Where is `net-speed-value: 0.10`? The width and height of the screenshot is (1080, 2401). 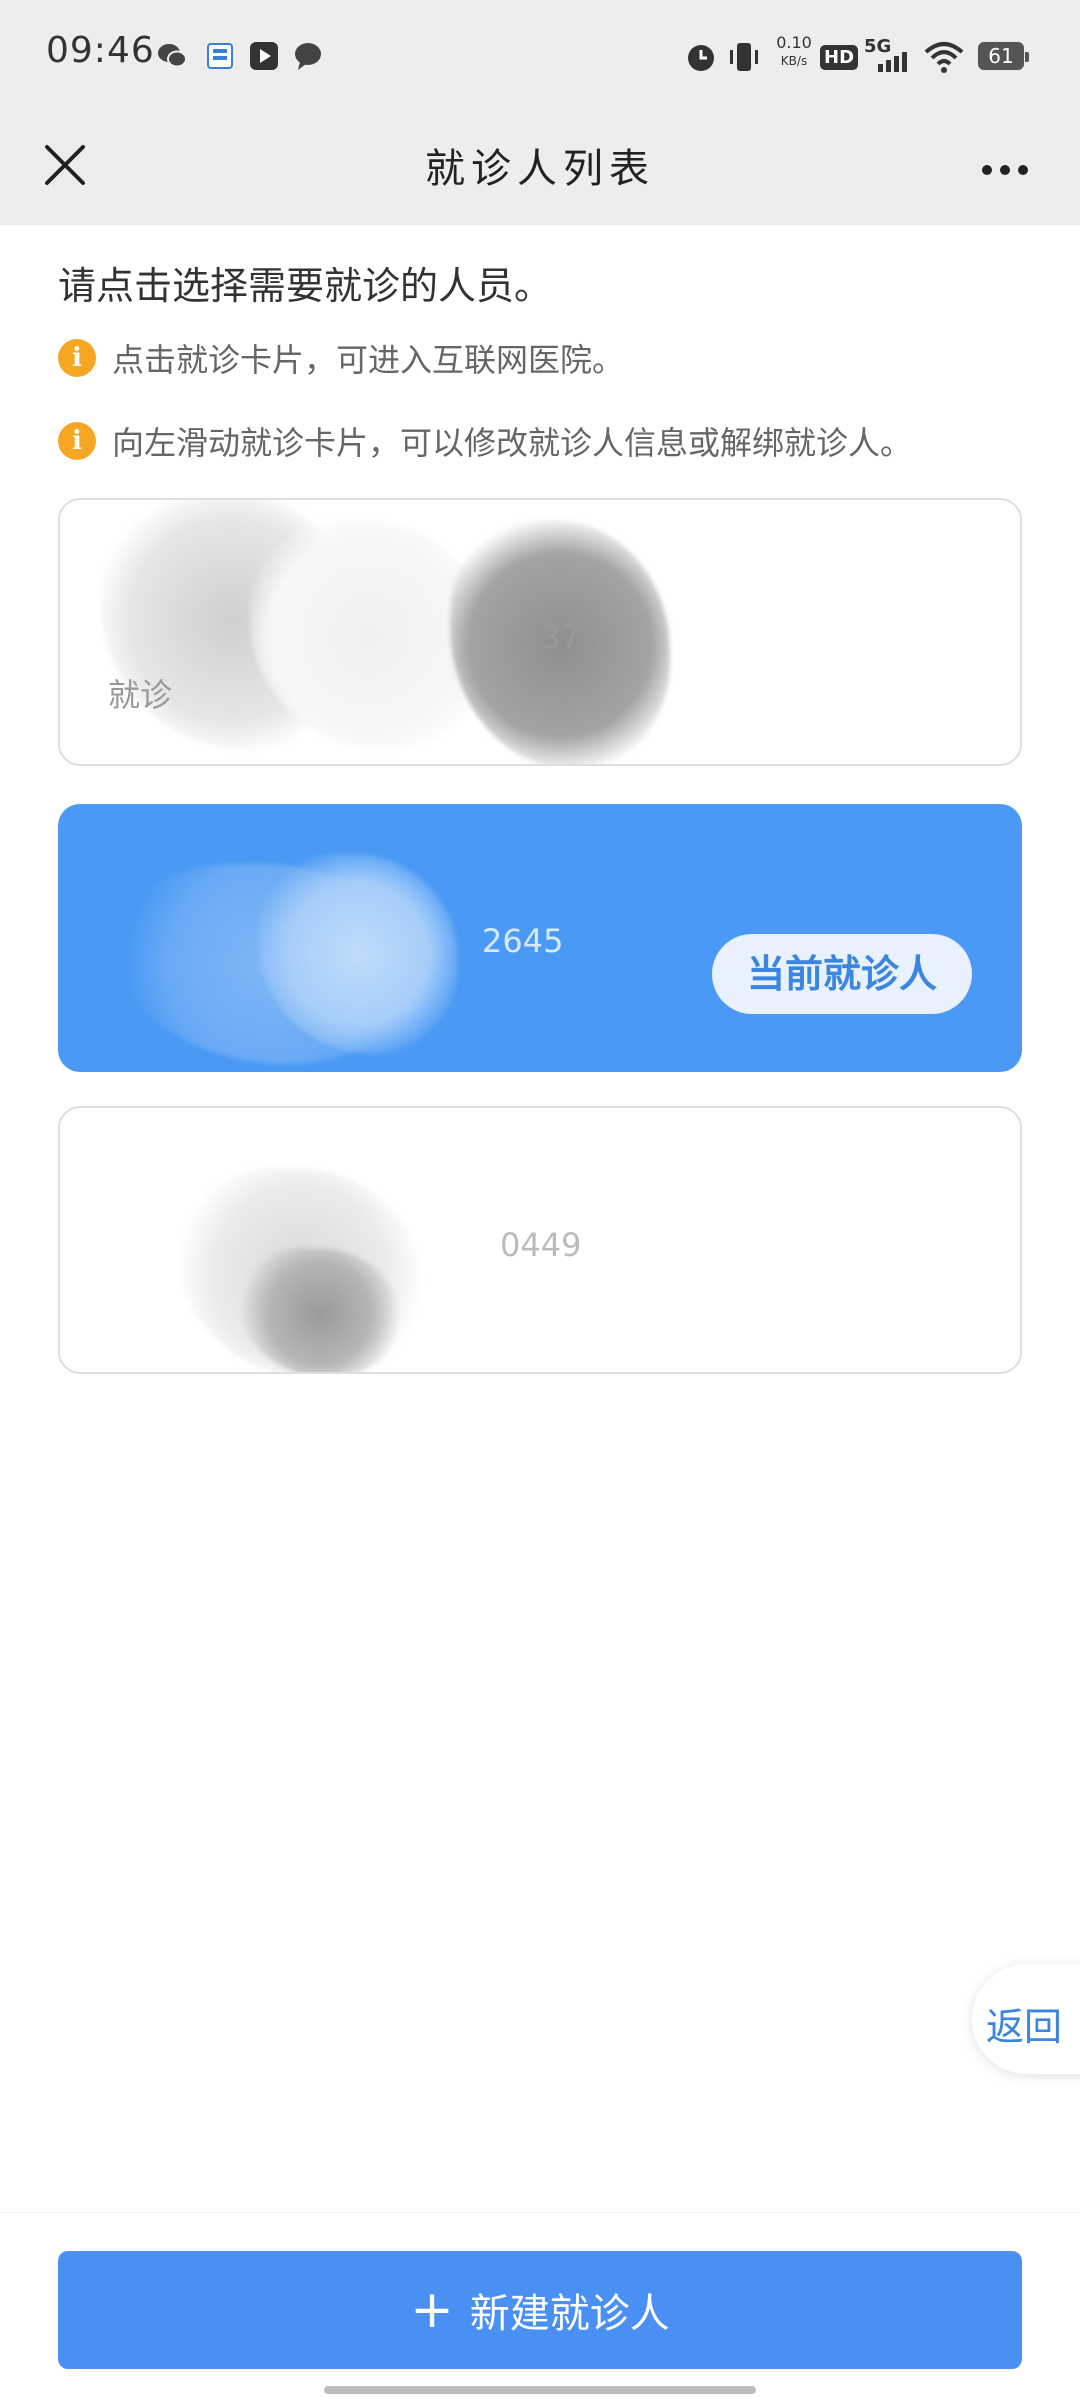
net-speed-value: 0.10 is located at coordinates (794, 42).